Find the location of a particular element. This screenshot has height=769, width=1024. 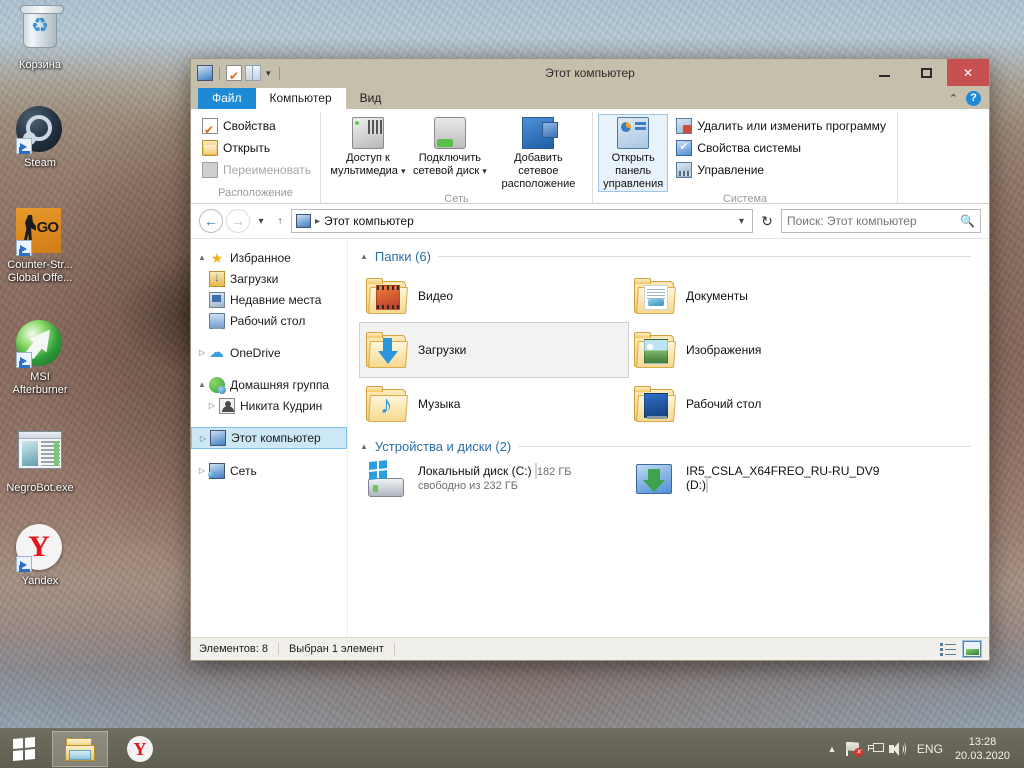

network-status-button: ✕ is located at coordinates (854, 749).